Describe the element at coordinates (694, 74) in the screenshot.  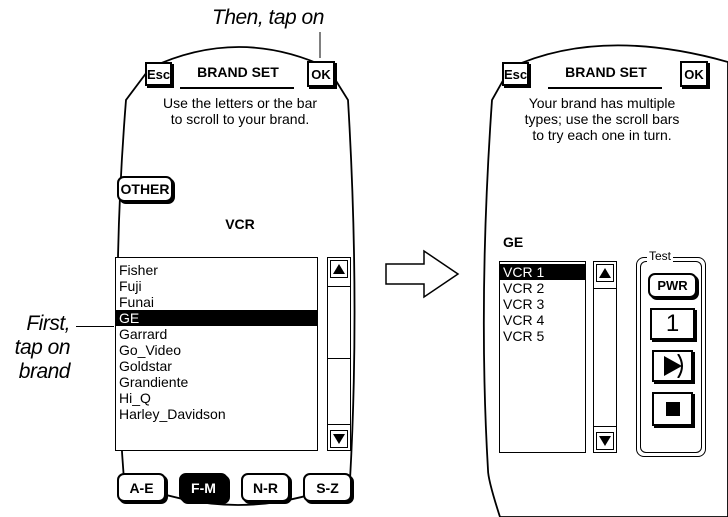
I see `ok-button-2: OK` at that location.